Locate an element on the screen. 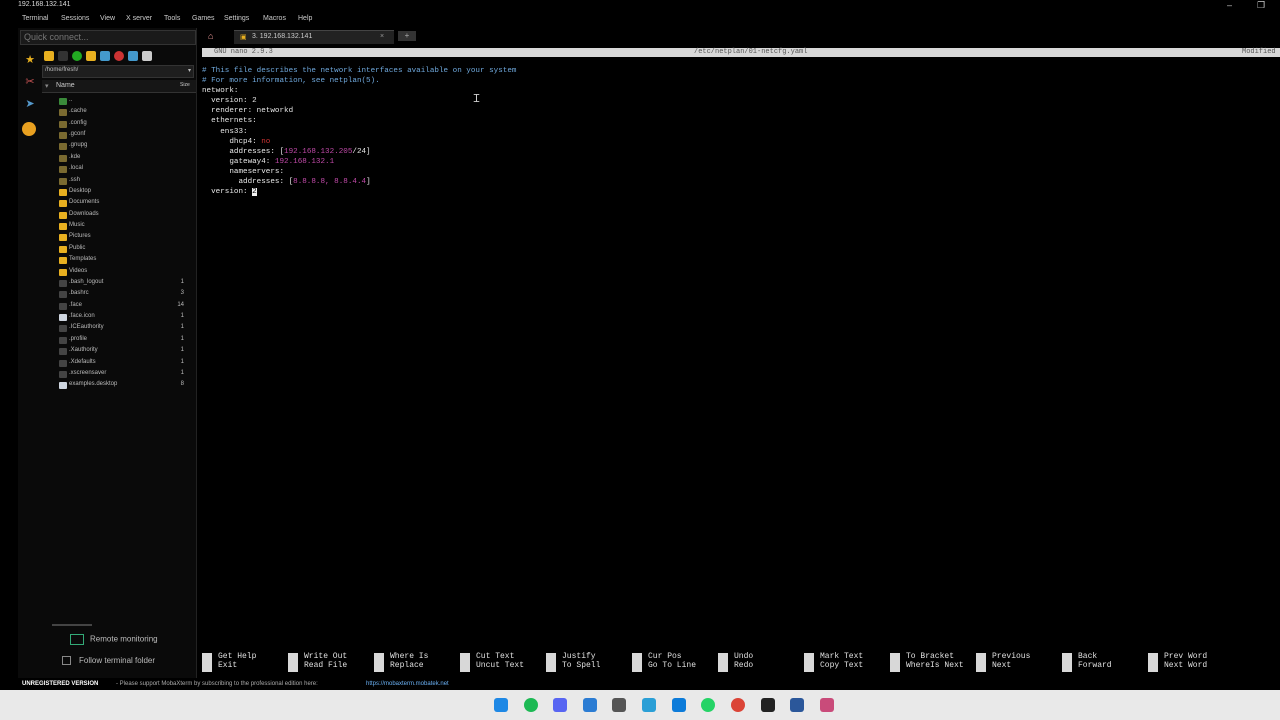 The width and height of the screenshot is (1280, 720). menu-tools: Tools is located at coordinates (172, 18).